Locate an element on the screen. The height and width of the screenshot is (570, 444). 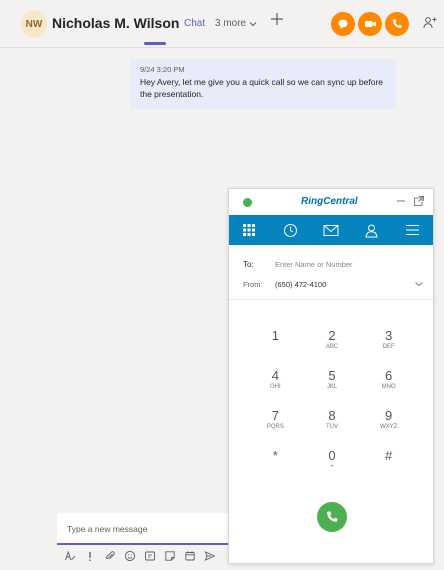
send-button is located at coordinates (210, 556).